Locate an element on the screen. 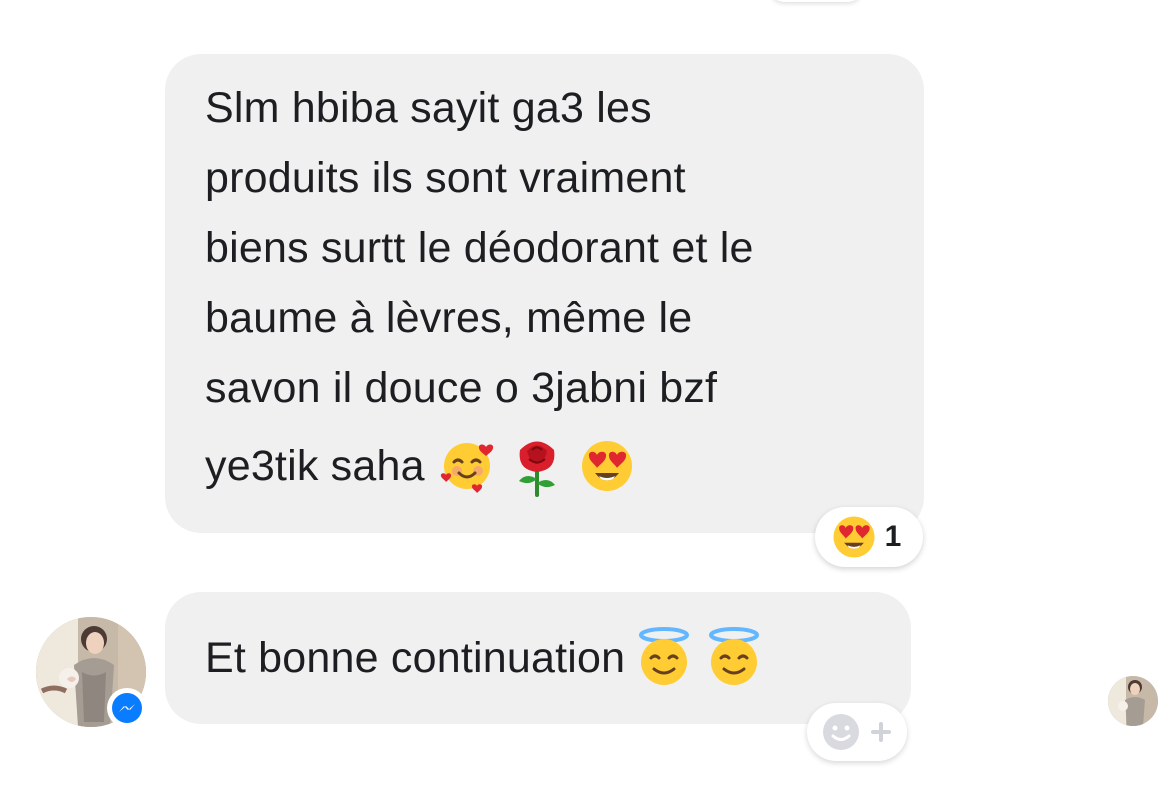 The width and height of the screenshot is (1170, 796). previous-reaction-pill is located at coordinates (816, 1).